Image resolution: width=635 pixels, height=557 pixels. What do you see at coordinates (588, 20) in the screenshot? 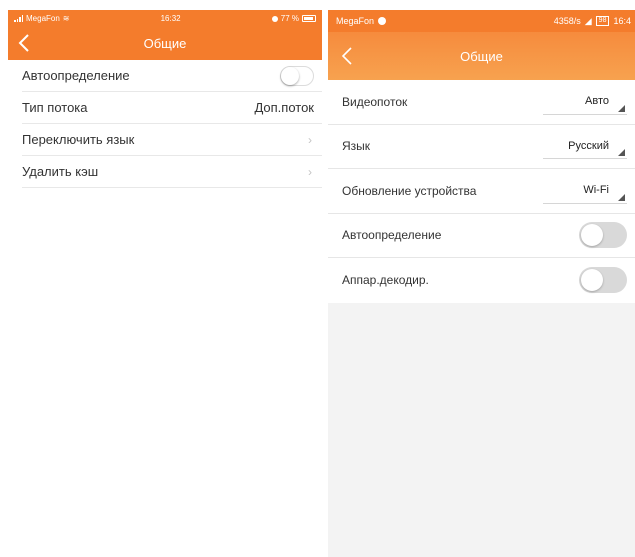
I see `signal-icon: ◢` at bounding box center [588, 20].